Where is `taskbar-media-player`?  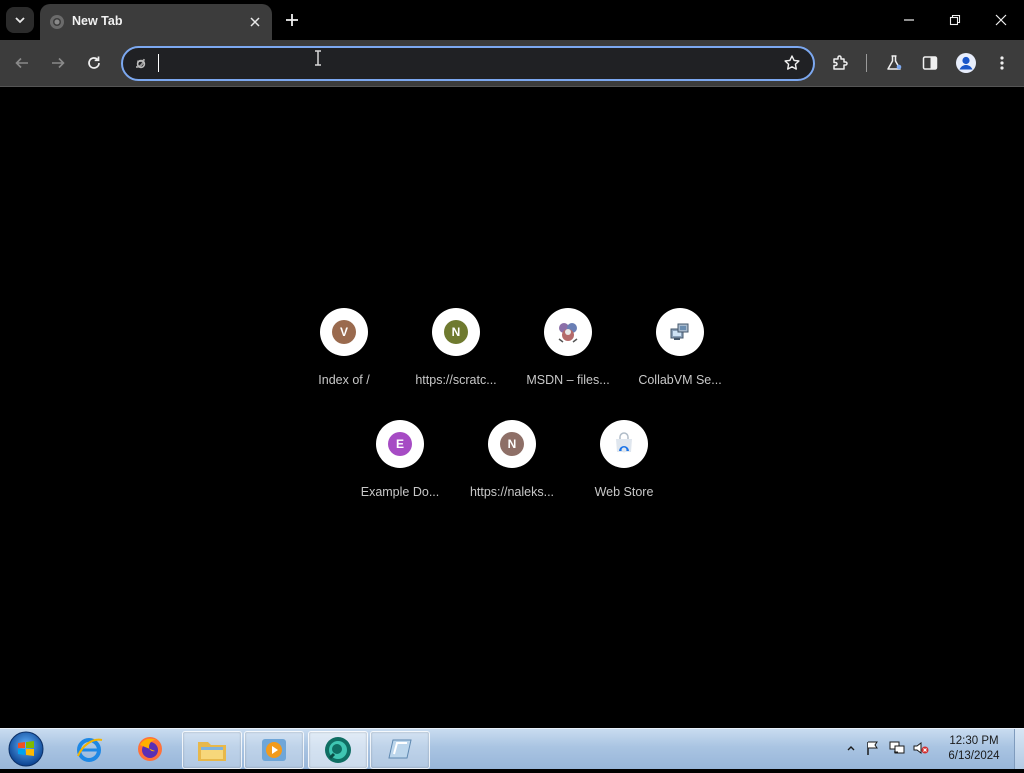 taskbar-media-player is located at coordinates (274, 750).